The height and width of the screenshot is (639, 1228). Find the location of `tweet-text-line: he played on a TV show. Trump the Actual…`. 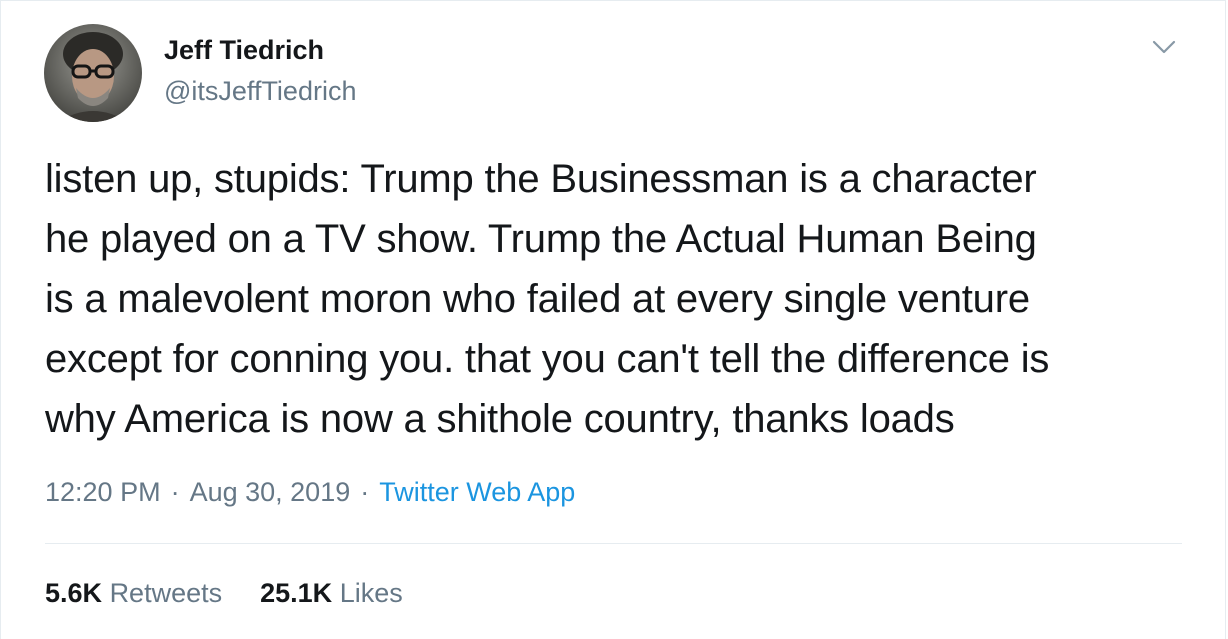

tweet-text-line: he played on a TV show. Trump the Actual… is located at coordinates (541, 239).